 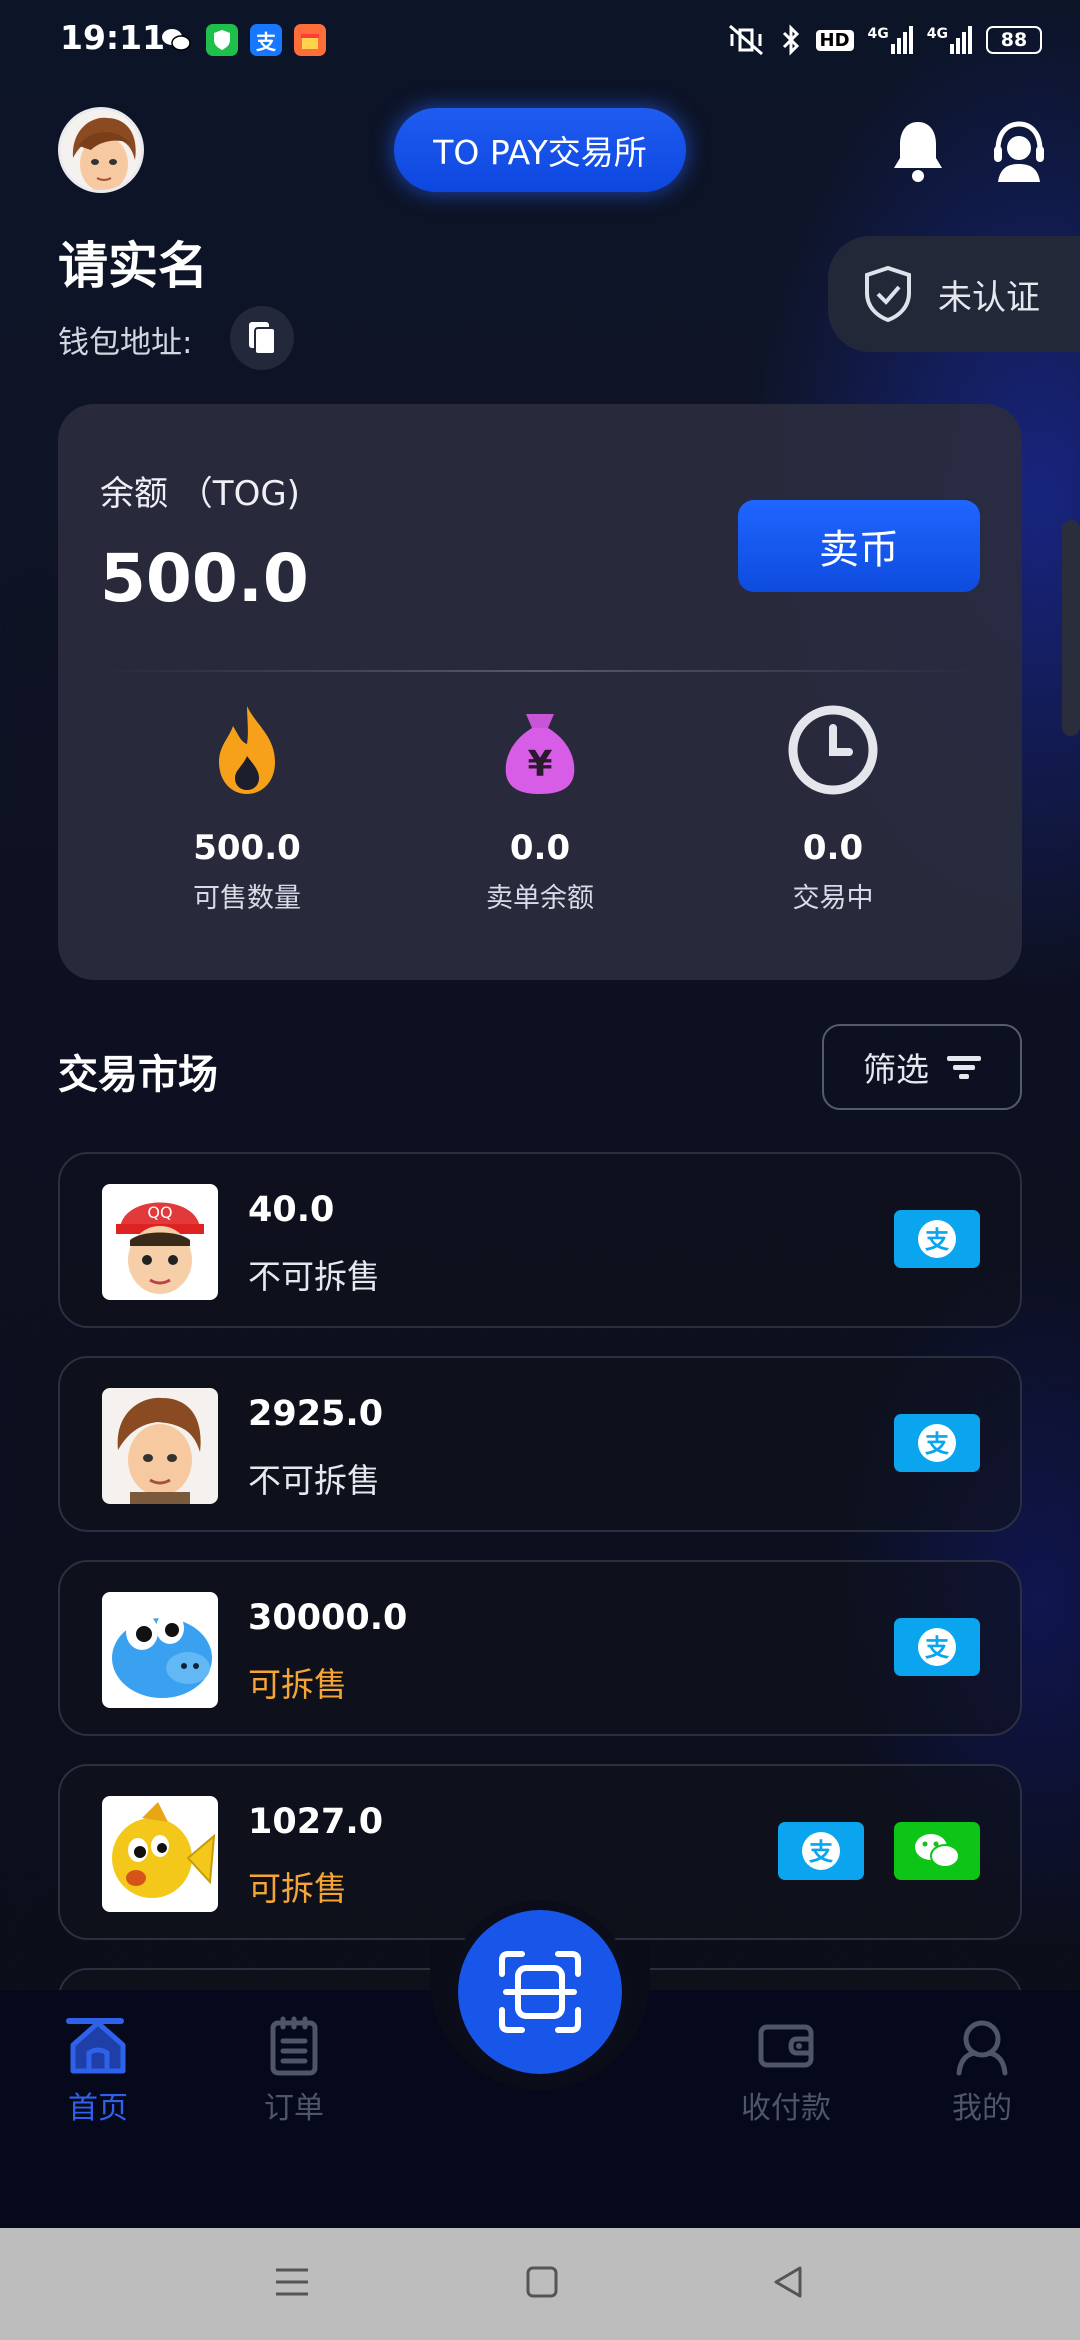 What do you see at coordinates (200, 494) in the screenshot?
I see `balance-label: 余额 （TOG)` at bounding box center [200, 494].